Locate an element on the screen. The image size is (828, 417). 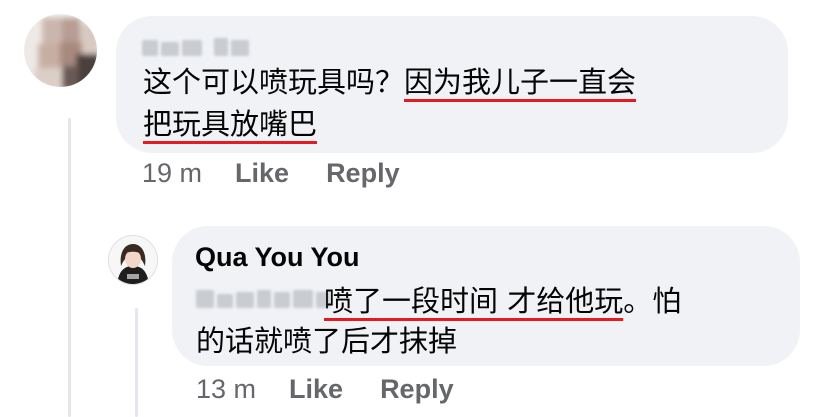
reply-author-name: Qua You You is located at coordinates (277, 257).